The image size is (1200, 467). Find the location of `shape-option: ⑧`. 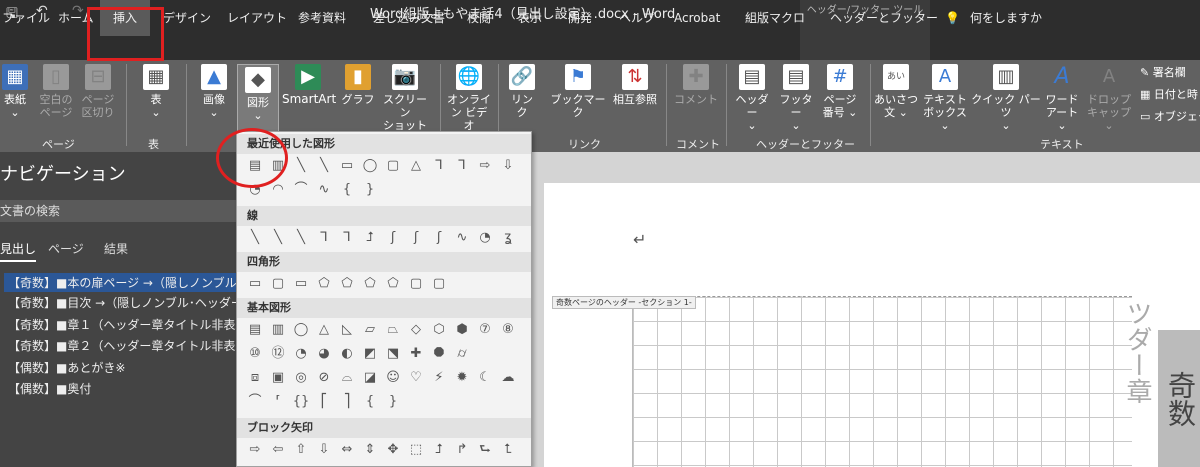

shape-option: ⑧ is located at coordinates (508, 330).